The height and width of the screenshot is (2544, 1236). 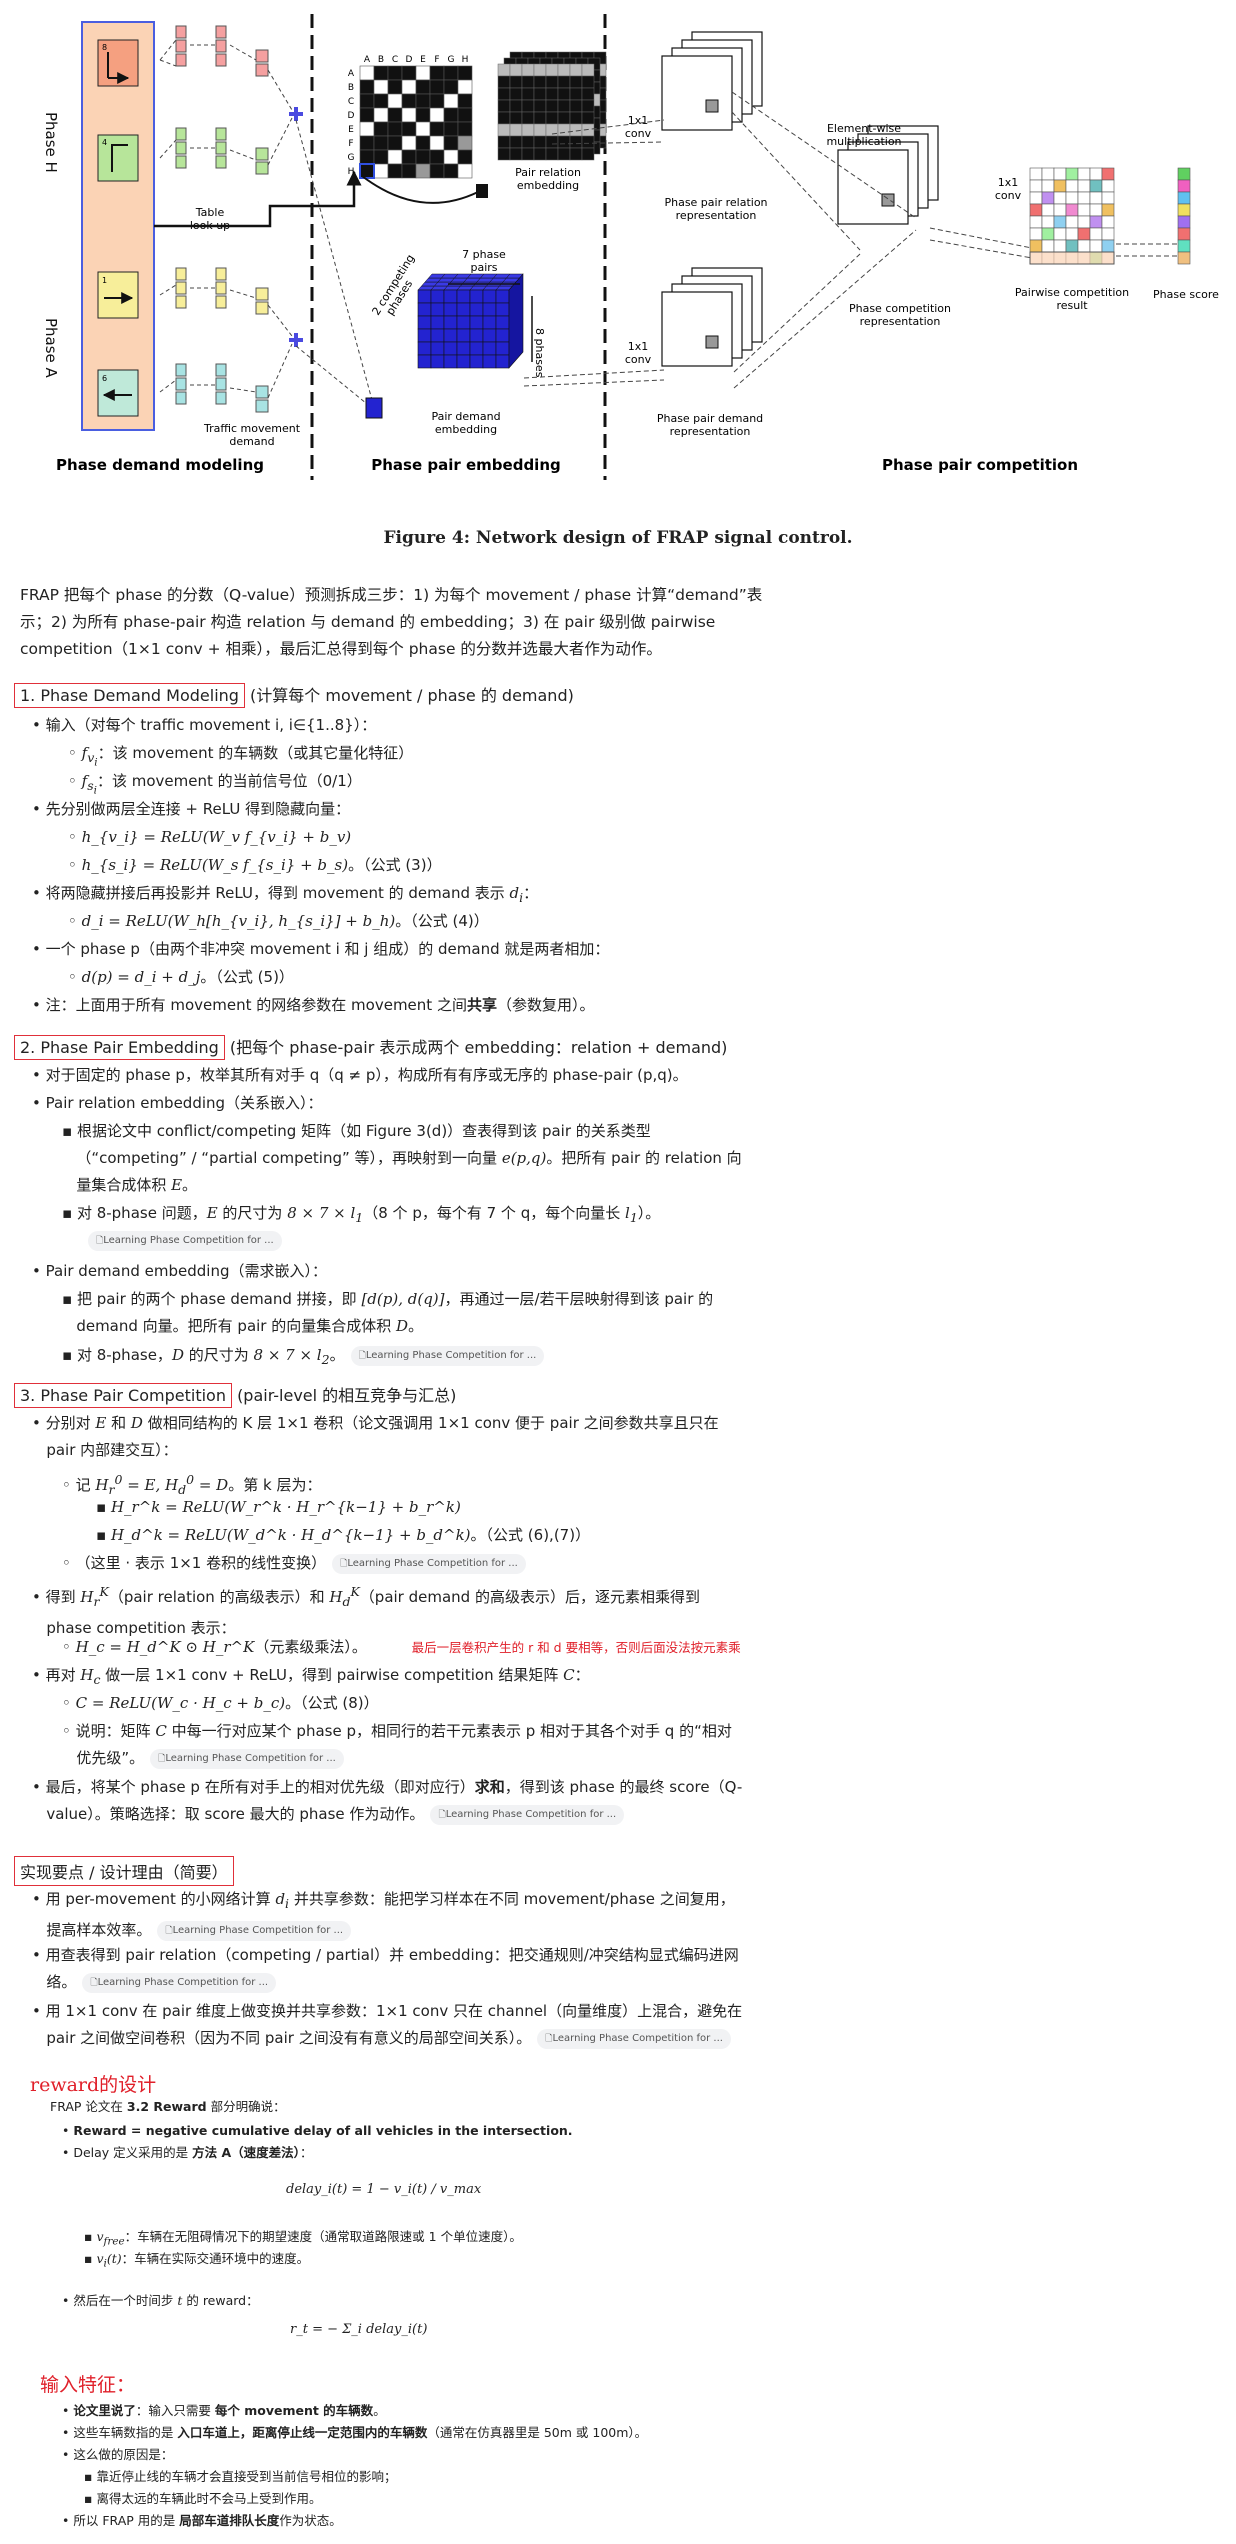 What do you see at coordinates (350, 144) in the screenshot?
I see `matrix-row-label: F` at bounding box center [350, 144].